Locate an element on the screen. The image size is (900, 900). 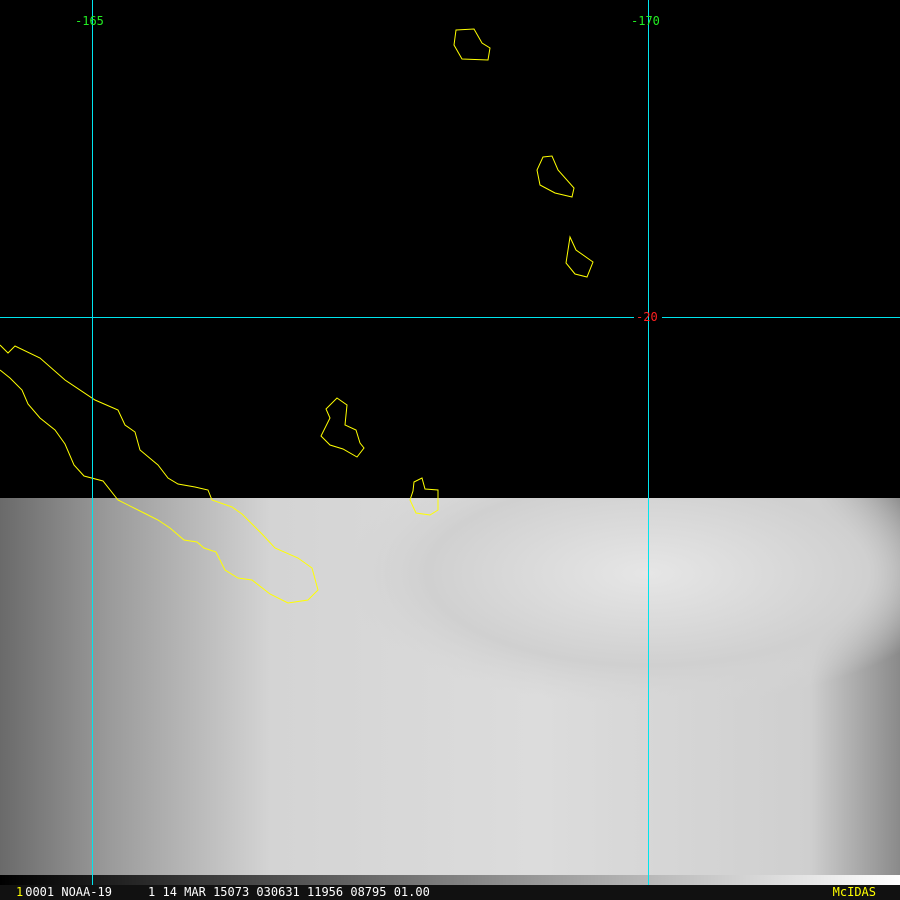
mcidas-brand: McIDAS is located at coordinates (854, 892).